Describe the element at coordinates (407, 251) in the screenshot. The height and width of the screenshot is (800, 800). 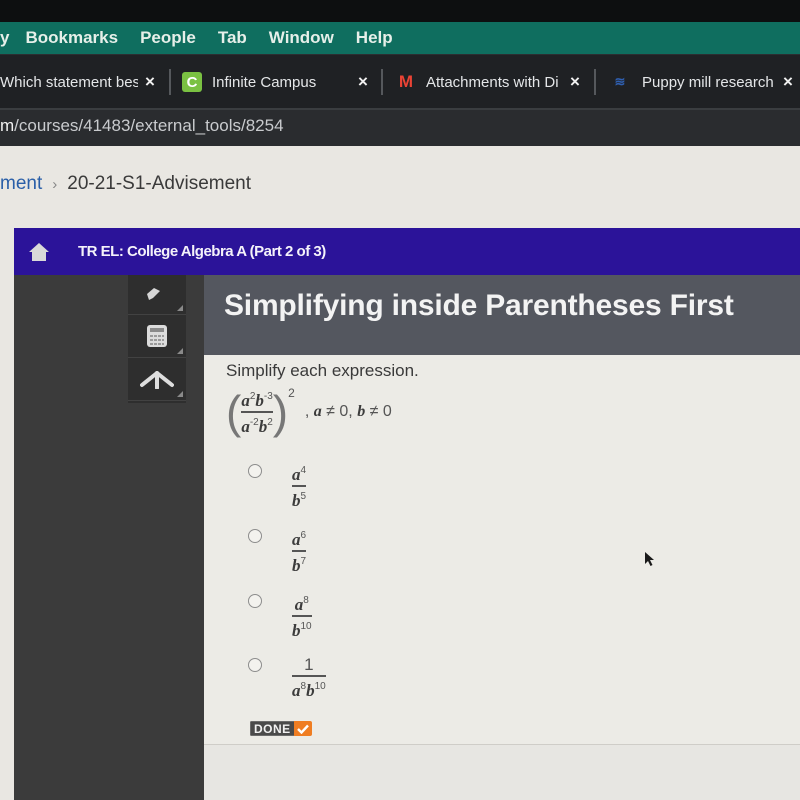
I see `course-header: TR EL: College Algebra A (Part 2 of 3)` at that location.